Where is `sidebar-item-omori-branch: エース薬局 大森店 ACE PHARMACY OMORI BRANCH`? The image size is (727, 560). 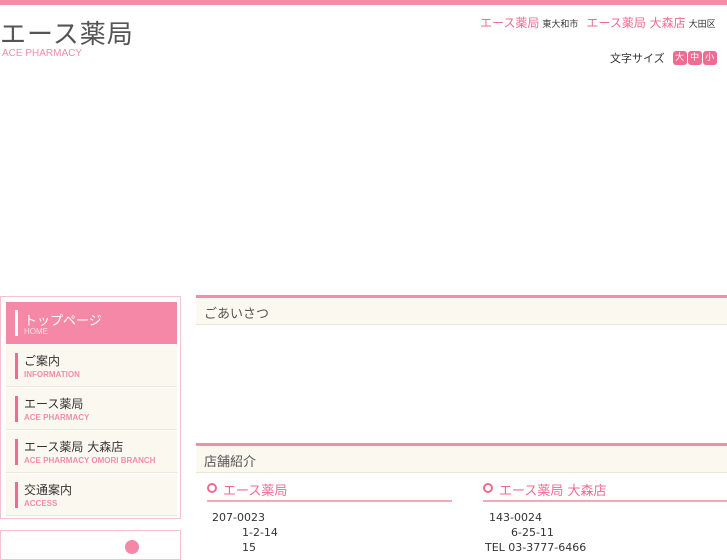
sidebar-item-omori-branch: エース薬局 大森店 ACE PHARMACY OMORI BRANCH is located at coordinates (91, 452).